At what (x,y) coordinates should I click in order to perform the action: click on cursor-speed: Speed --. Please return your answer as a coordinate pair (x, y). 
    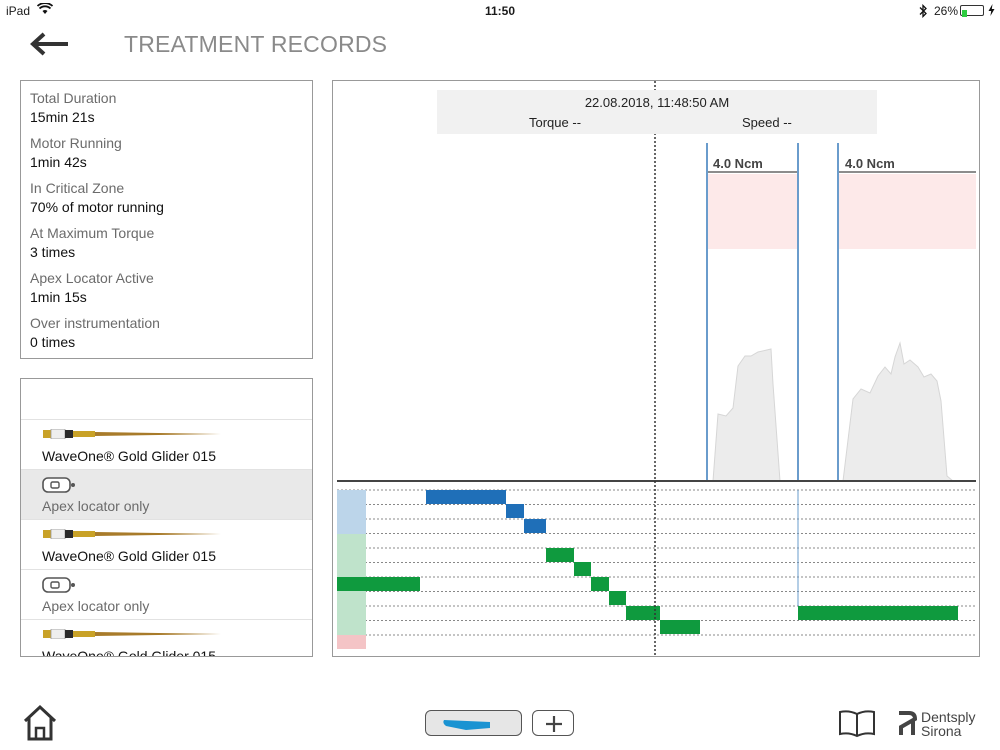
    Looking at the image, I should click on (767, 122).